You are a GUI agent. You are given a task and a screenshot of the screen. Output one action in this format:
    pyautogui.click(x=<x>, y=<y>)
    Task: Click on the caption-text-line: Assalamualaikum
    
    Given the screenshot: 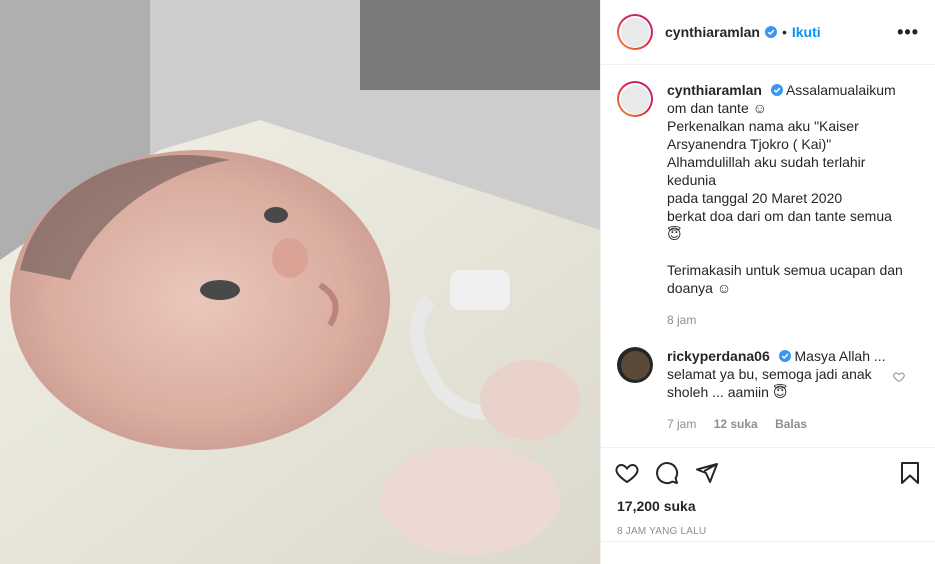 What is the action you would take?
    pyautogui.click(x=840, y=90)
    